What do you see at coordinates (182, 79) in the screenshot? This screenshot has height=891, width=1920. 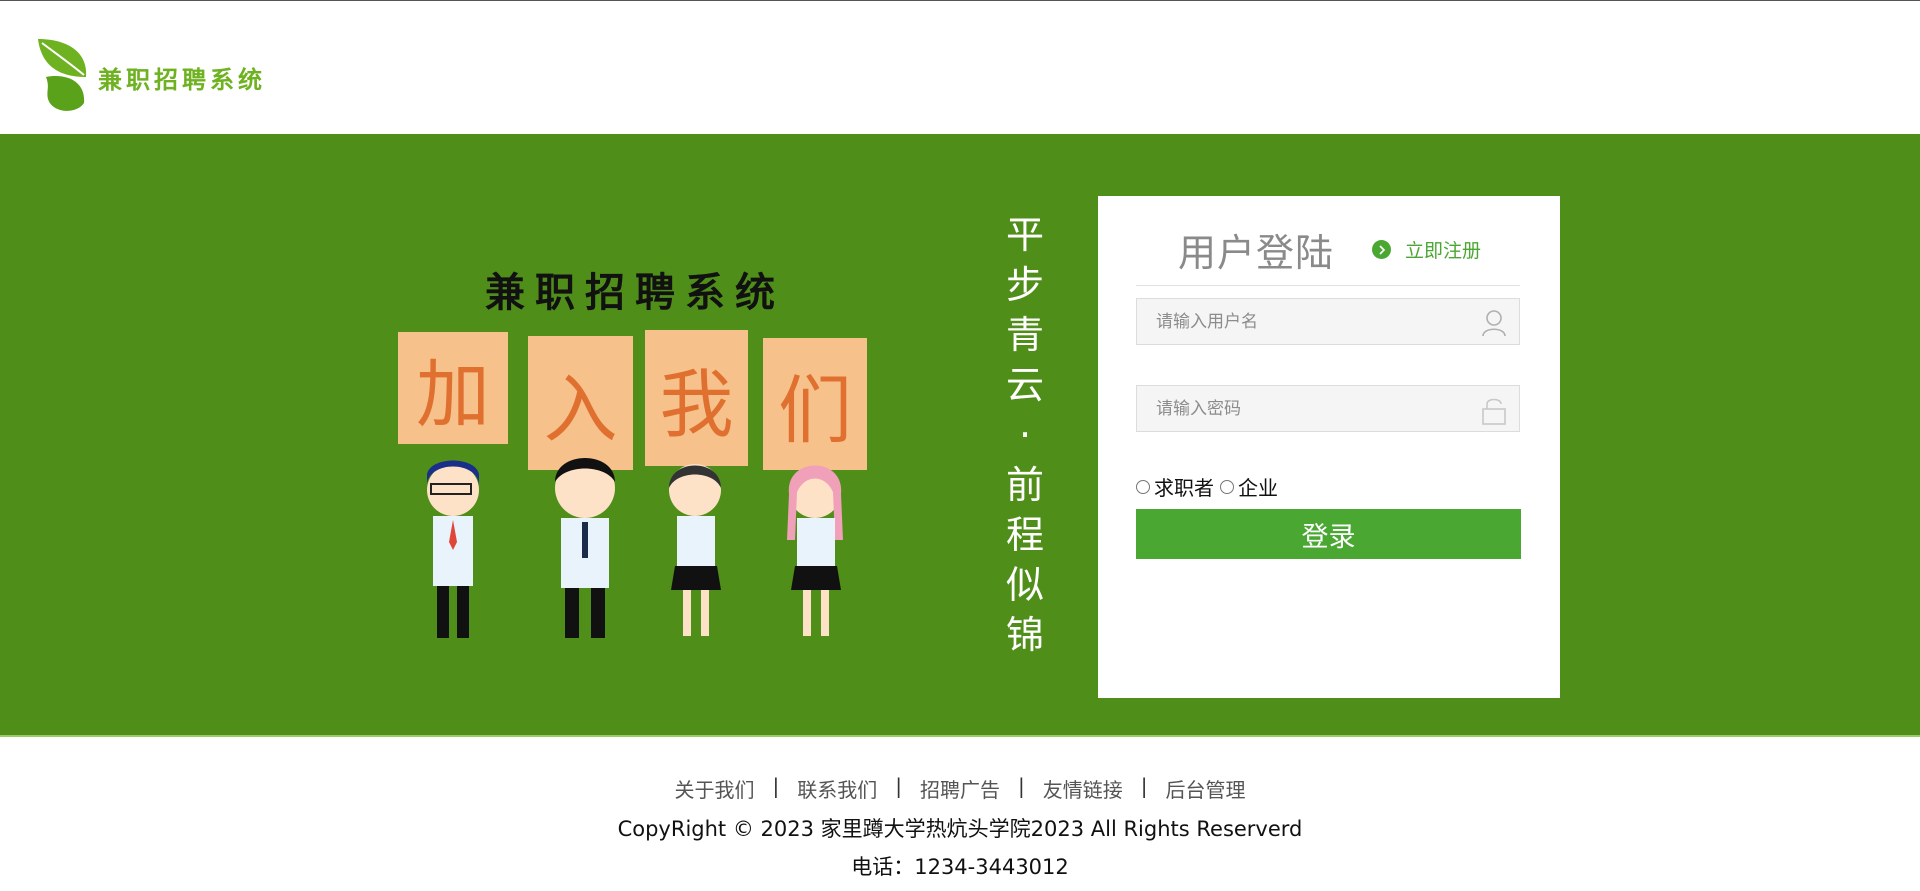 I see `logo-text: 兼职招聘系统` at bounding box center [182, 79].